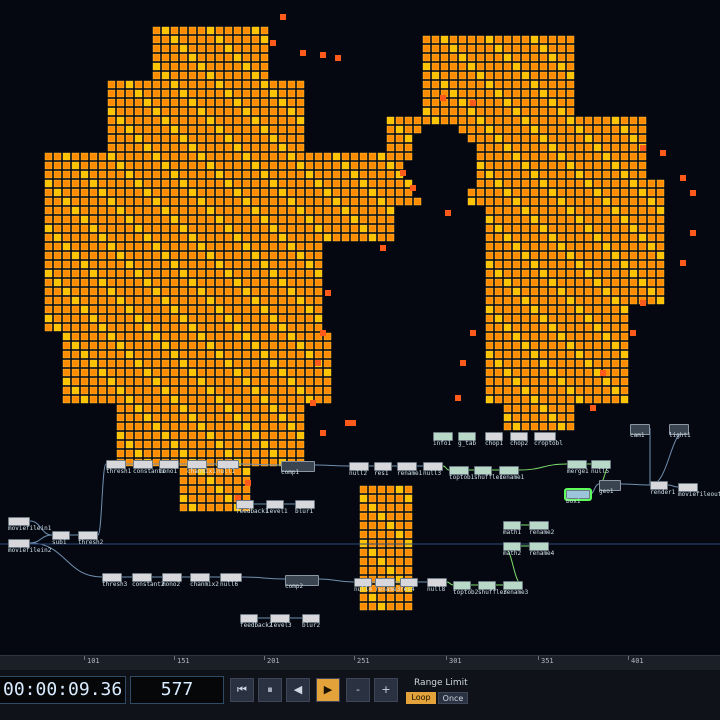 This screenshot has width=720, height=720. I want to click on step-plus-button: +, so click(386, 690).